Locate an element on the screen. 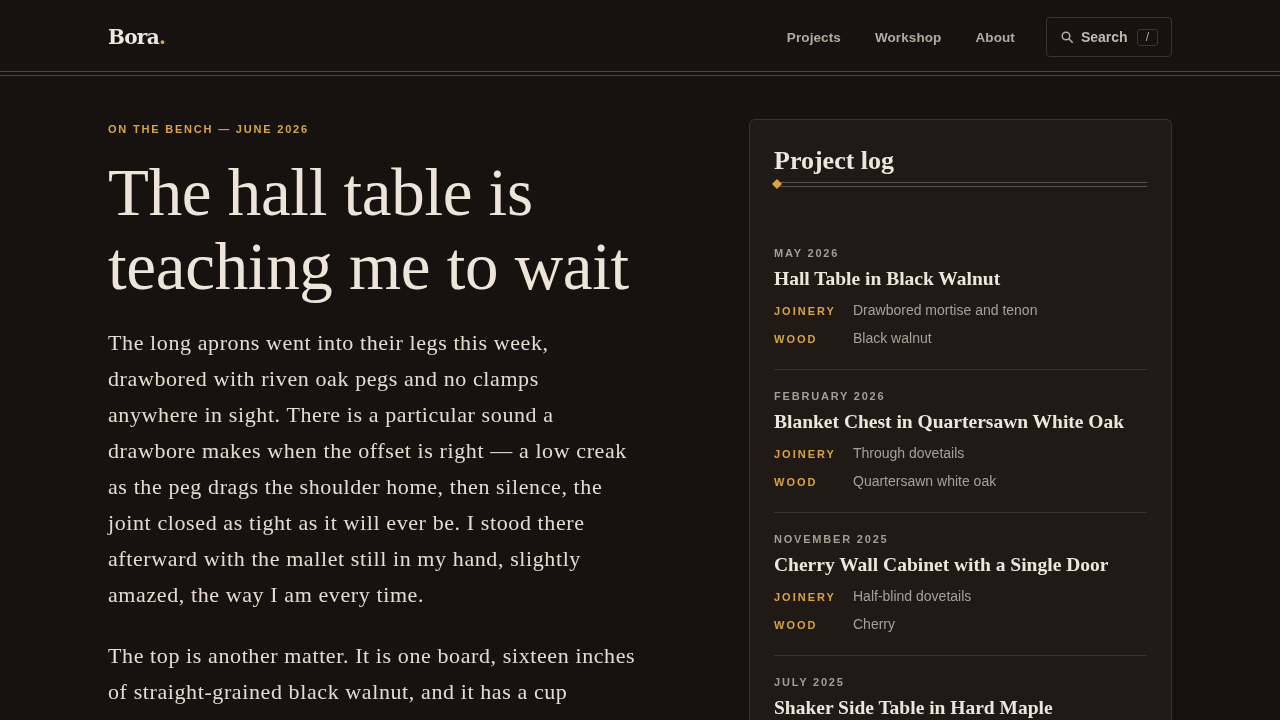 This screenshot has height=720, width=1280. detail-value: Through dovetails is located at coordinates (909, 453).